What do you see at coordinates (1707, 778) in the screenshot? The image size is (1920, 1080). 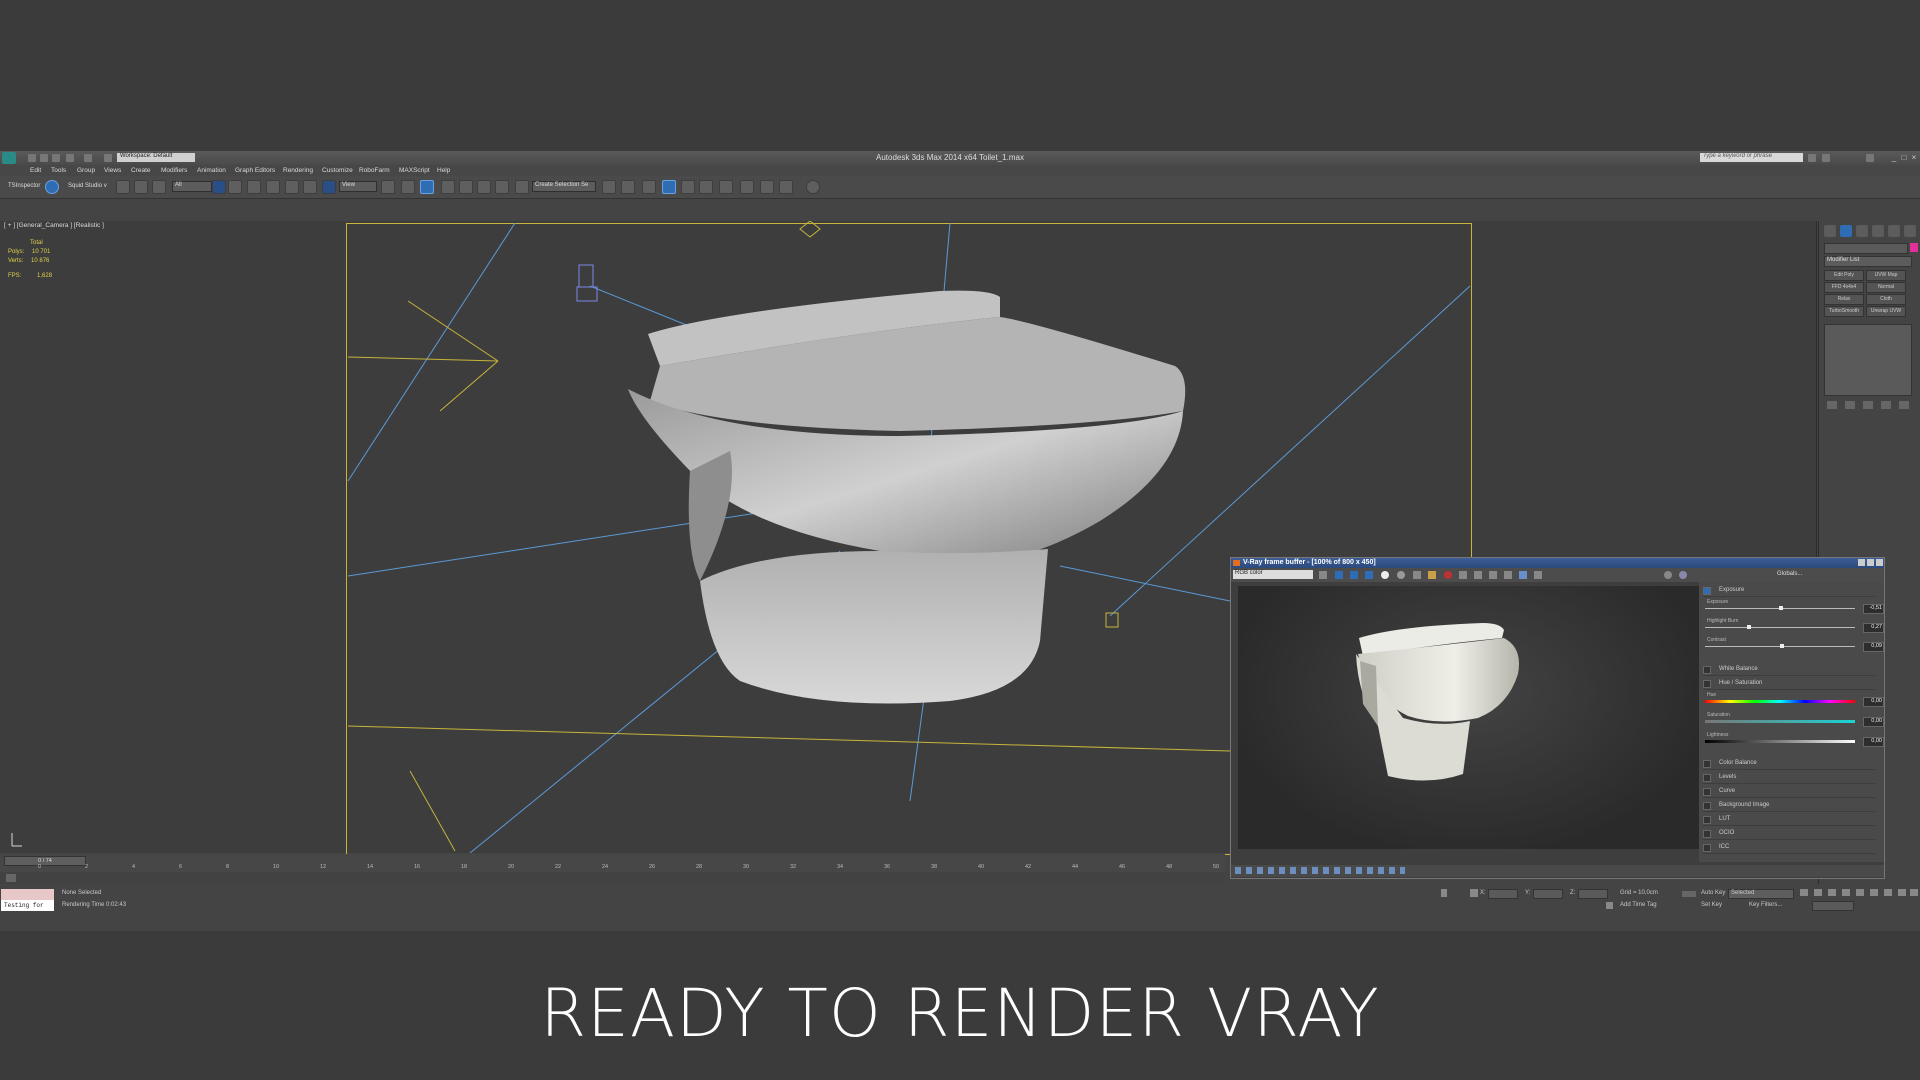 I see `levels-checkbox` at bounding box center [1707, 778].